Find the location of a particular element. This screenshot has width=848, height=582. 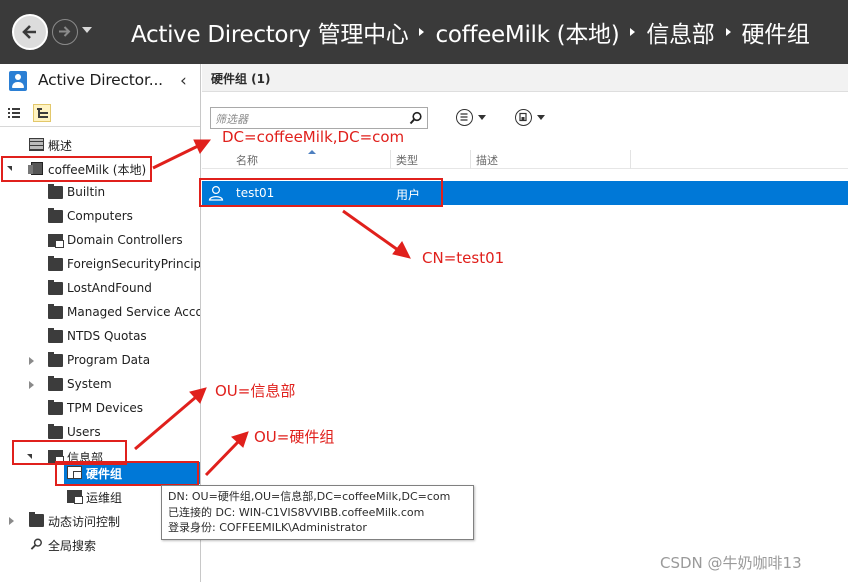

tree-item-lost-and-found: LostAndFound is located at coordinates (100, 289).